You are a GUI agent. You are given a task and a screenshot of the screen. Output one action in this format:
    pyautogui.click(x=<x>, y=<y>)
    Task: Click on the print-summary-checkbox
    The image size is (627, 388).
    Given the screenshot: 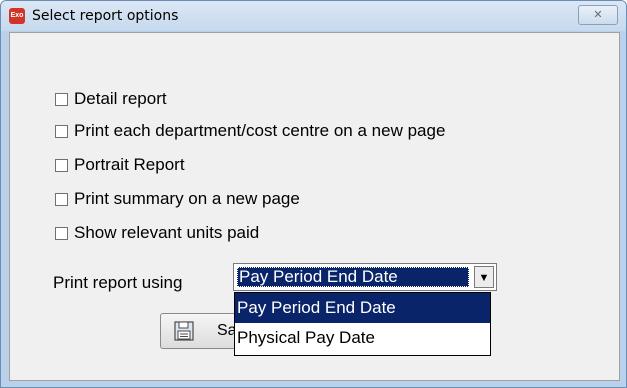 What is the action you would take?
    pyautogui.click(x=61, y=199)
    